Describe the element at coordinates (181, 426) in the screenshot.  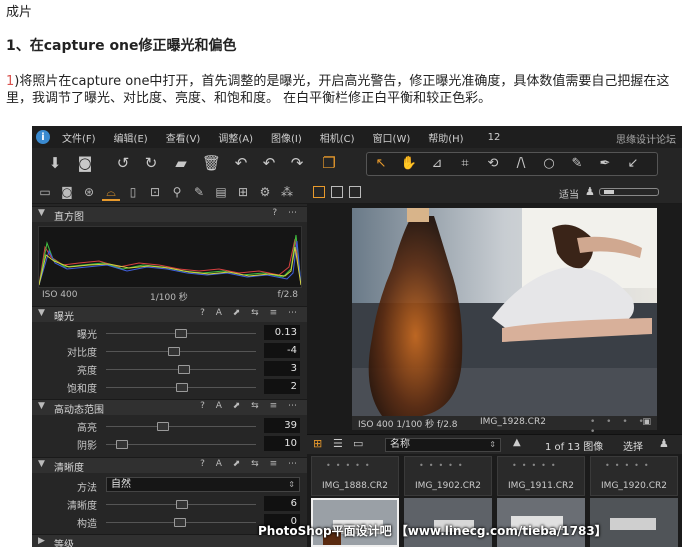
I see `highlight-slider` at that location.